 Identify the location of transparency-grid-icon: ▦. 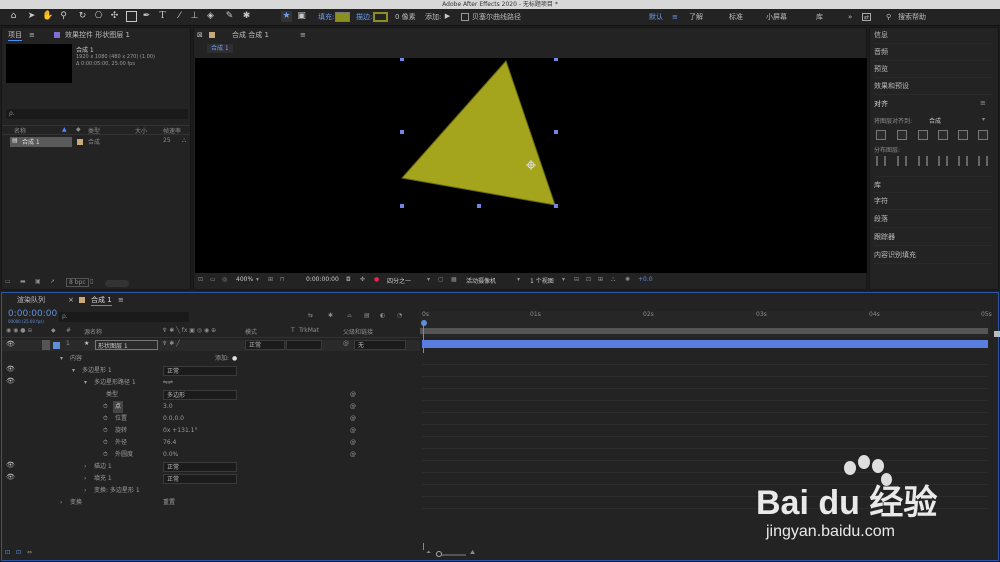
(454, 279).